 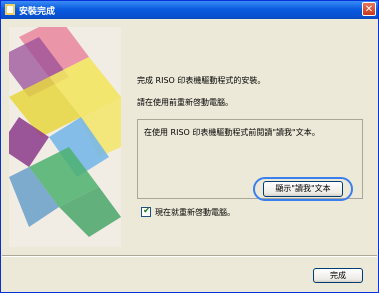 I want to click on footer-divider, so click(x=189, y=256).